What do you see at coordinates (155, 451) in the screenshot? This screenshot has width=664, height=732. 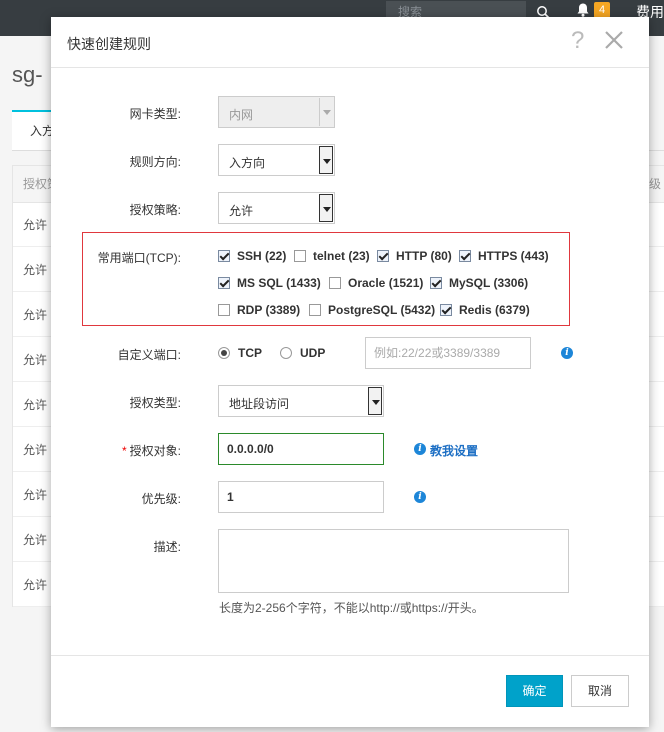 I see `auth-object-label-text: 授权对象:` at bounding box center [155, 451].